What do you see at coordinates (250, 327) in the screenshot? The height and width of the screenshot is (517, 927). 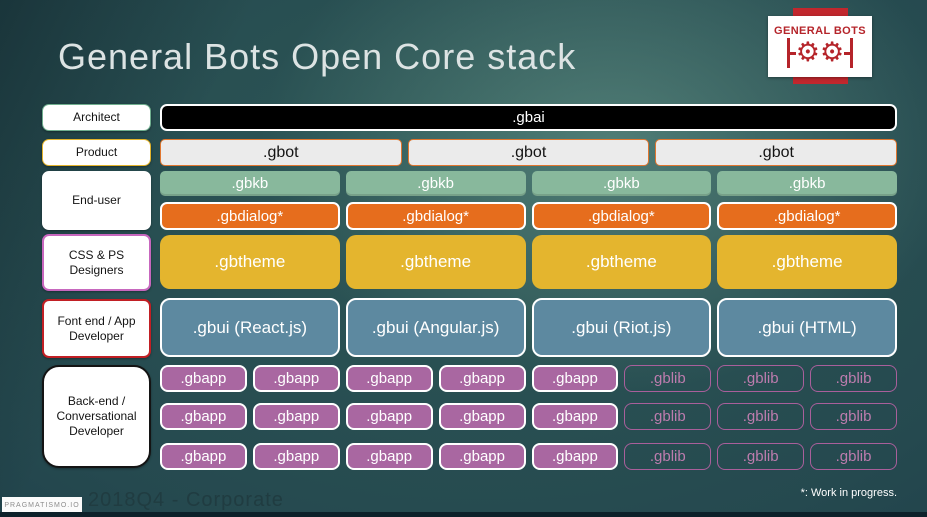 I see `gbui-react-box: .gbui (React.js)` at bounding box center [250, 327].